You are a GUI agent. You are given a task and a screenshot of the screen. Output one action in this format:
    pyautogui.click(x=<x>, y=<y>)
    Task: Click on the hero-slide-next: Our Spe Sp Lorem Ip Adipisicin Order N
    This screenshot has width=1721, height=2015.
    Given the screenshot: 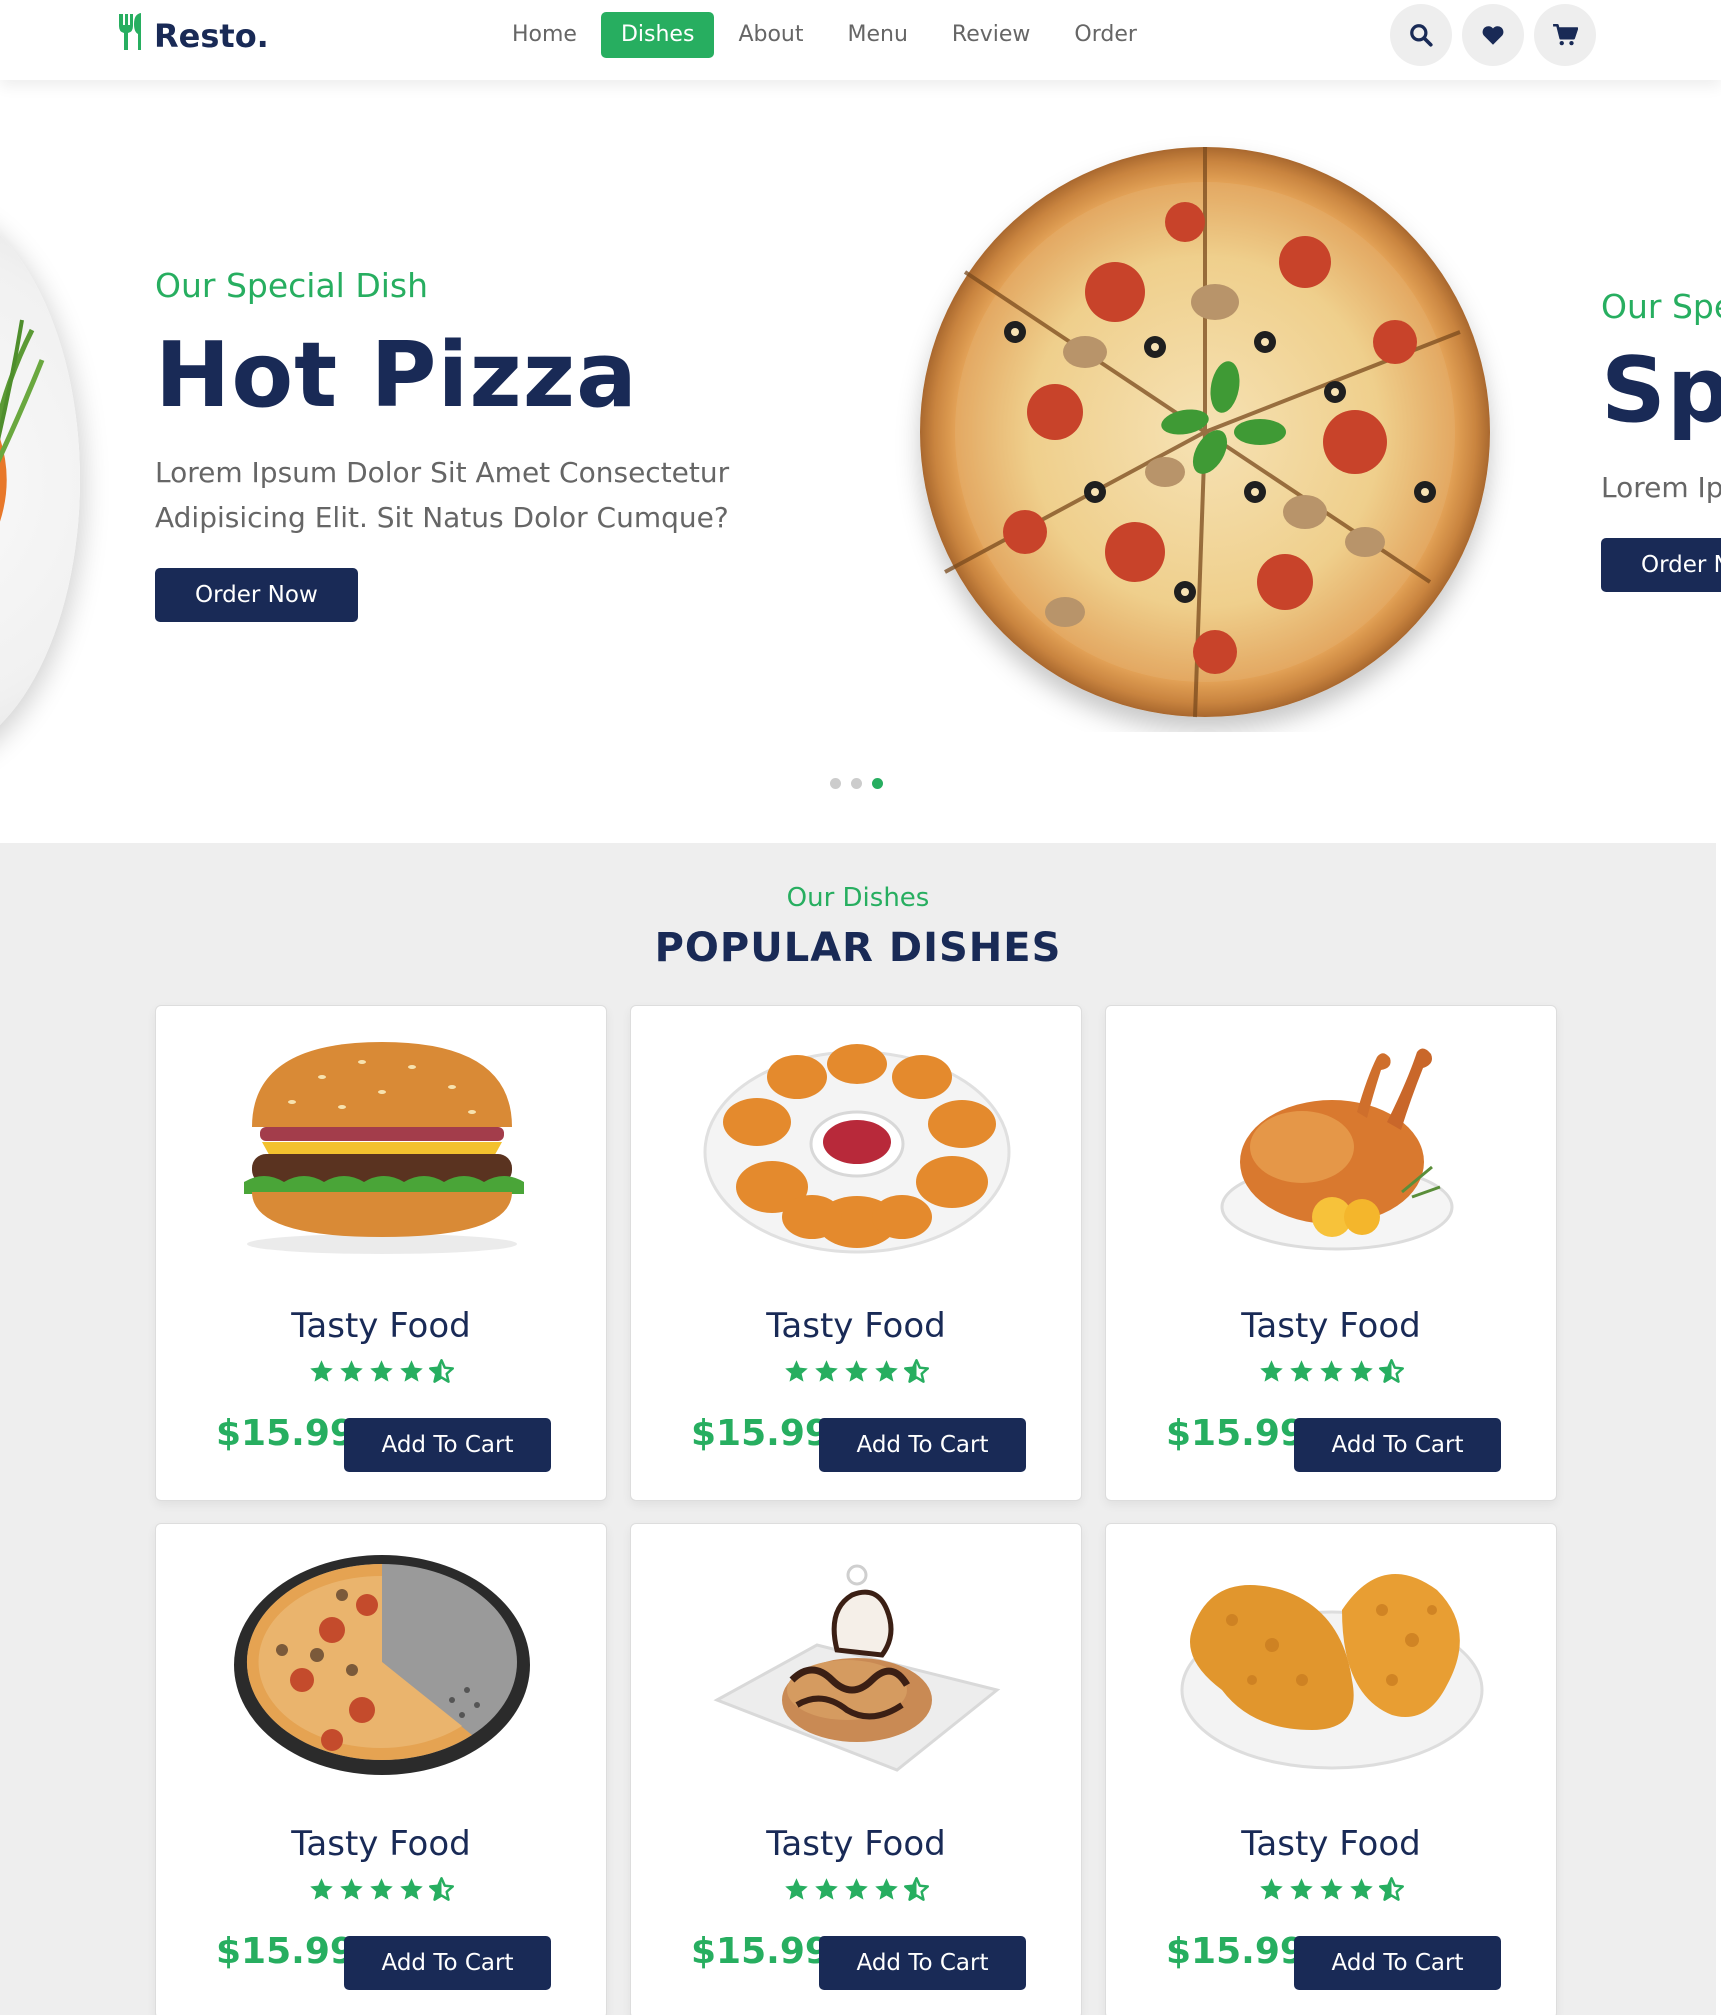 What is the action you would take?
    pyautogui.click(x=1661, y=439)
    